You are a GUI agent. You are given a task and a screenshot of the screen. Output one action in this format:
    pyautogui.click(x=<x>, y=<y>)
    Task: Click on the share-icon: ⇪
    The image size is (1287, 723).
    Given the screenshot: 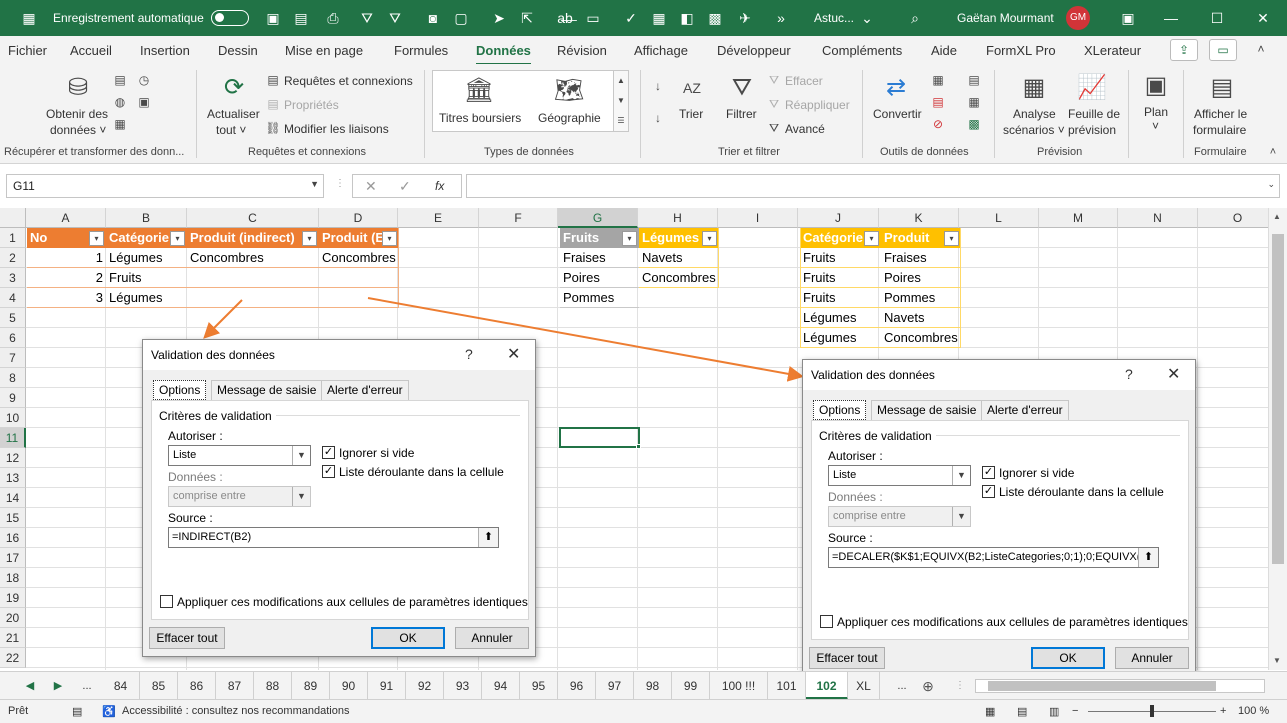 What is the action you would take?
    pyautogui.click(x=1184, y=50)
    